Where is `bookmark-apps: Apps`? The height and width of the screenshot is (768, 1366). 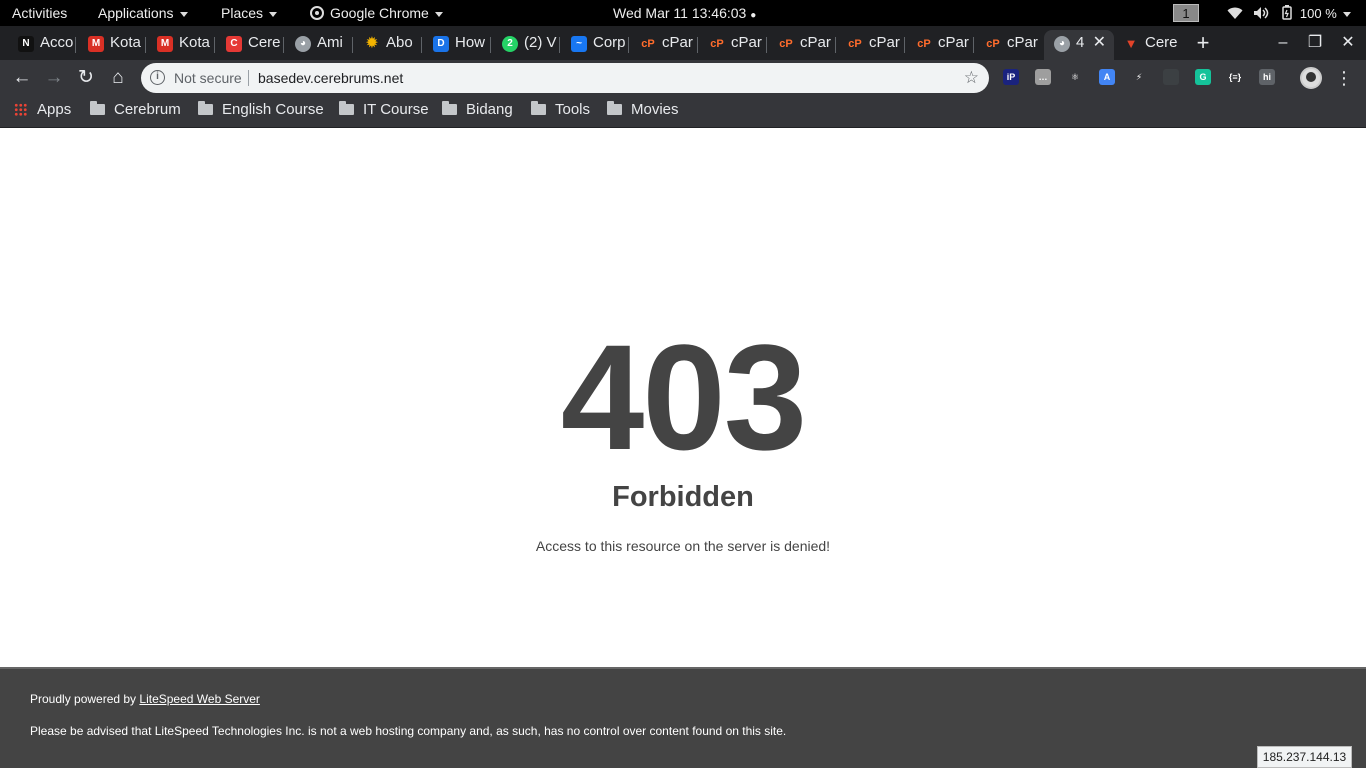
bookmark-apps: Apps is located at coordinates (42, 111).